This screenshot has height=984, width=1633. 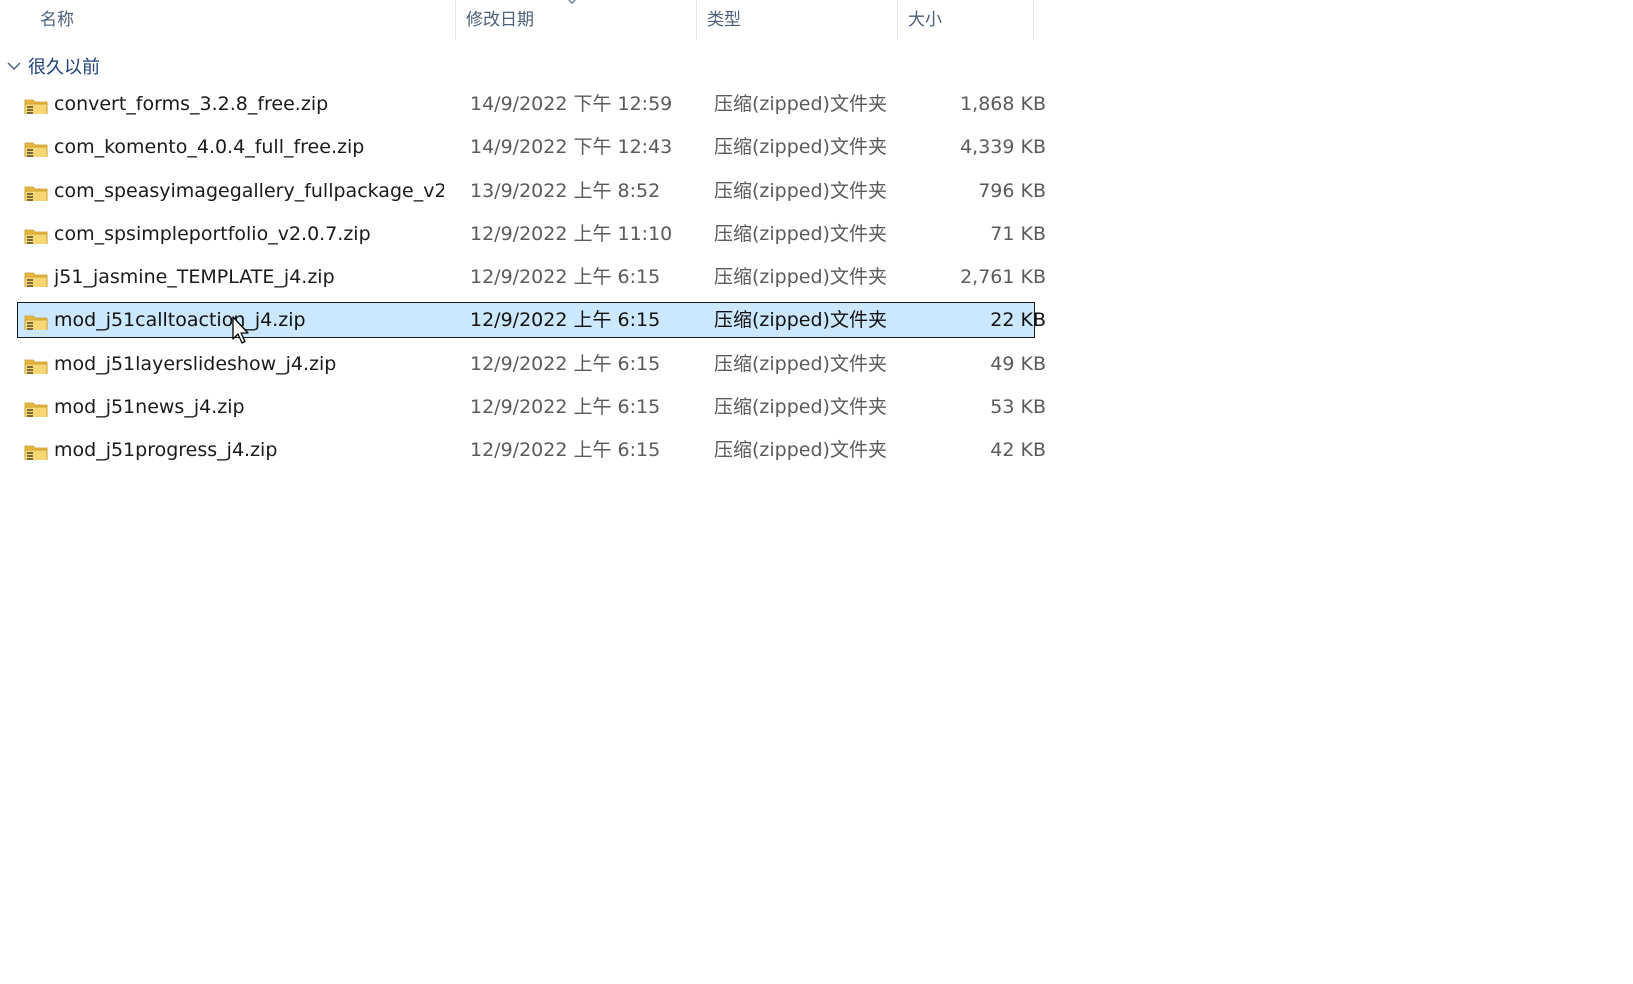 I want to click on group-header-label: 很久以前, so click(x=64, y=67).